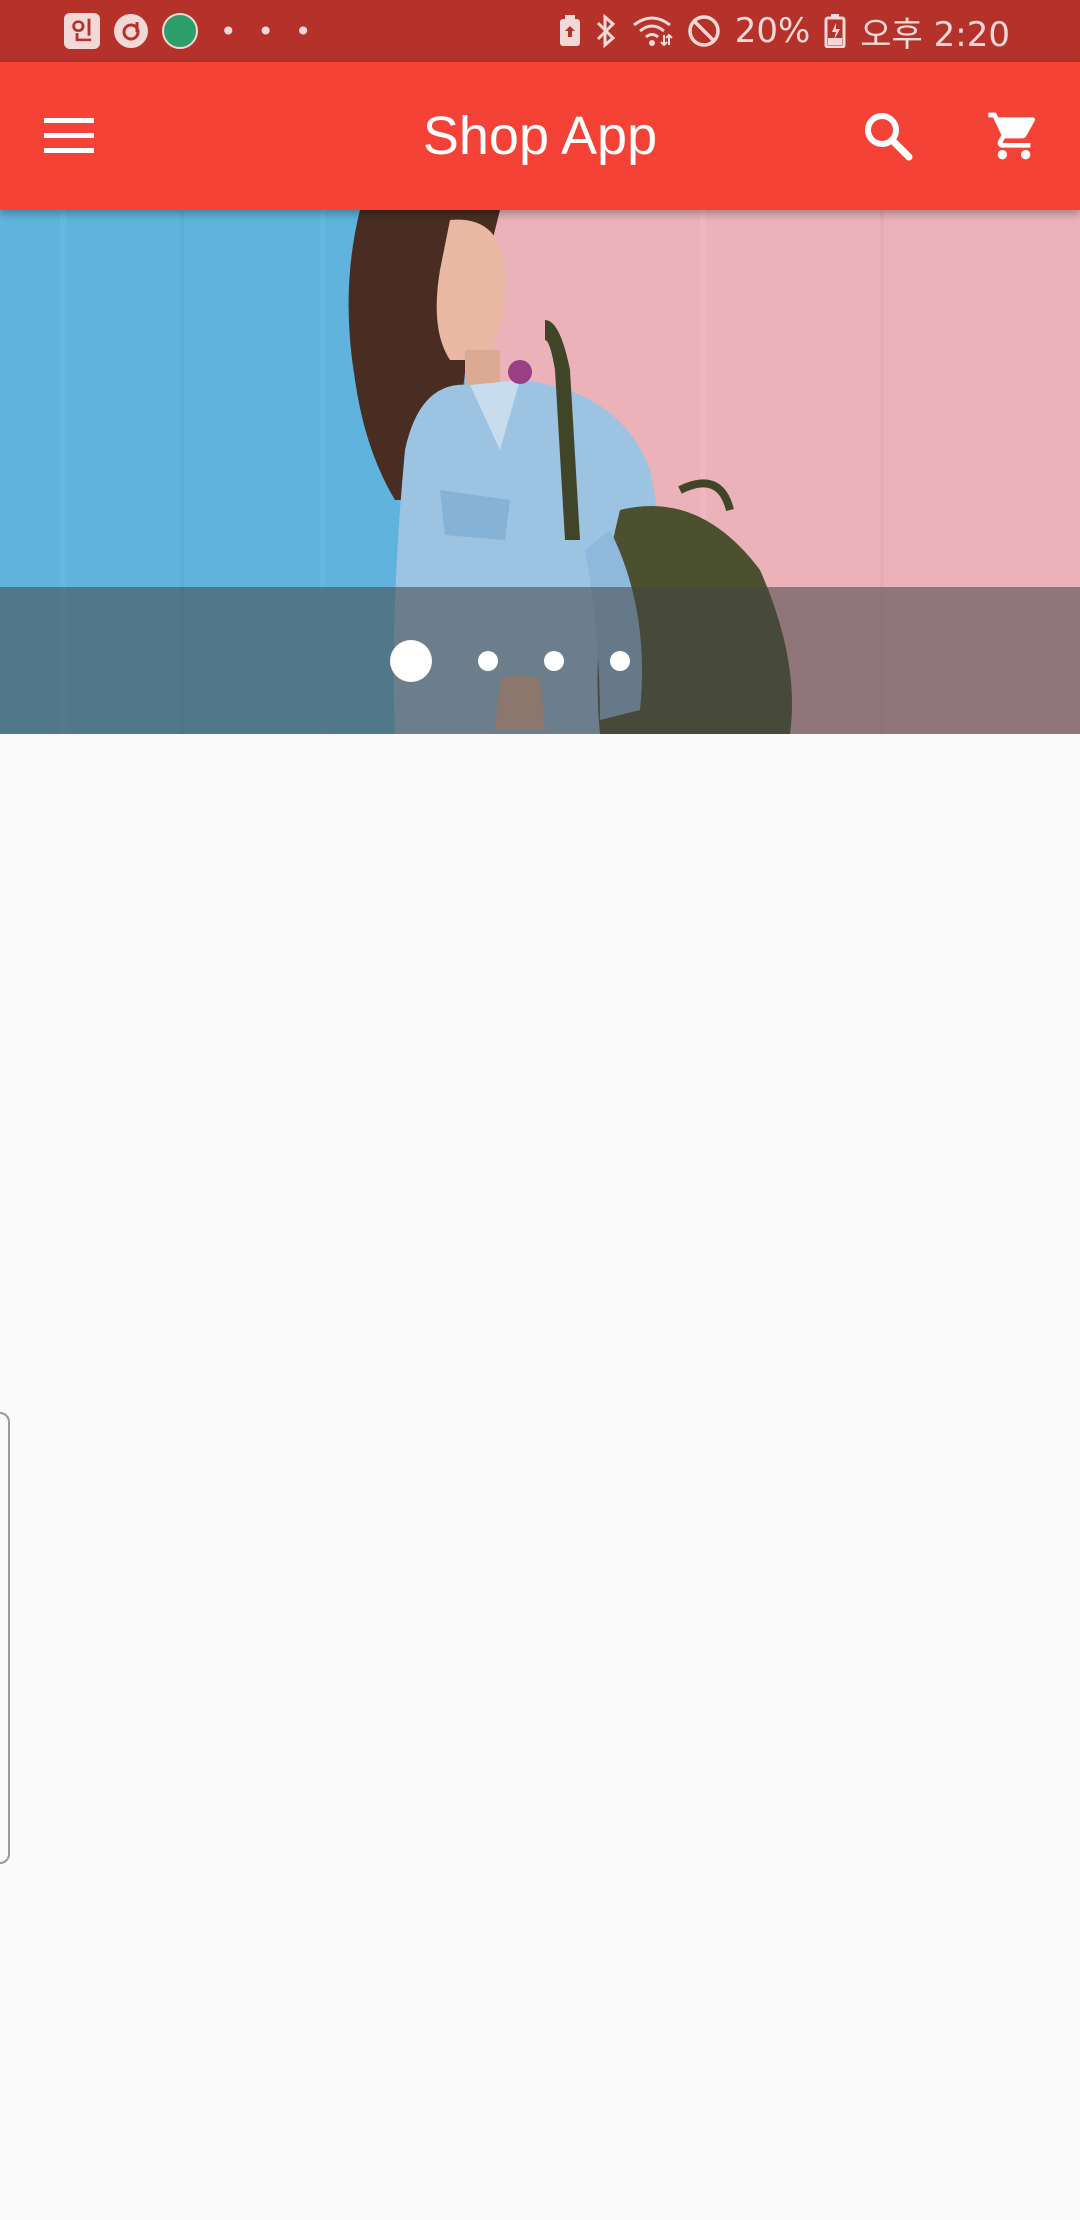  What do you see at coordinates (652, 31) in the screenshot?
I see `wifi-icon` at bounding box center [652, 31].